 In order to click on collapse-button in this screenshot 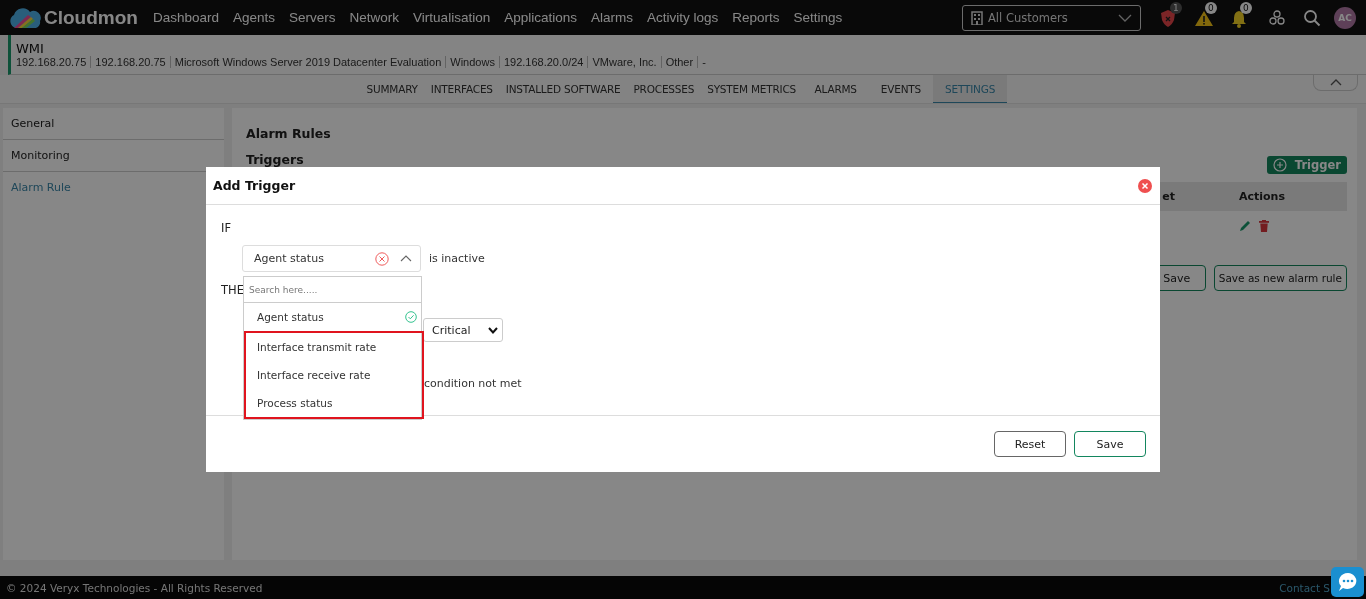, I will do `click(1335, 83)`.